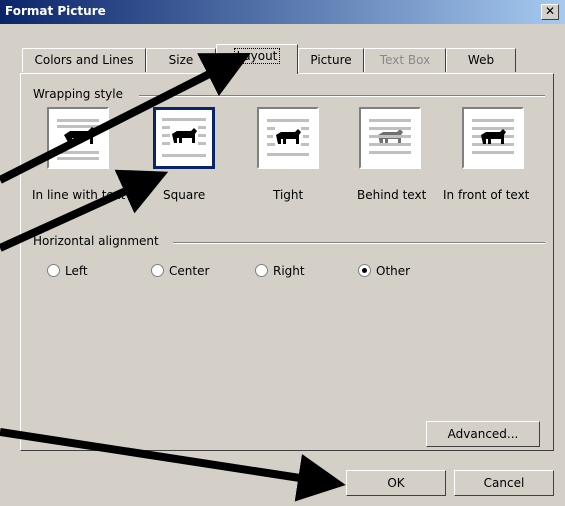 Image resolution: width=565 pixels, height=506 pixels. I want to click on tab-web: Web, so click(481, 60).